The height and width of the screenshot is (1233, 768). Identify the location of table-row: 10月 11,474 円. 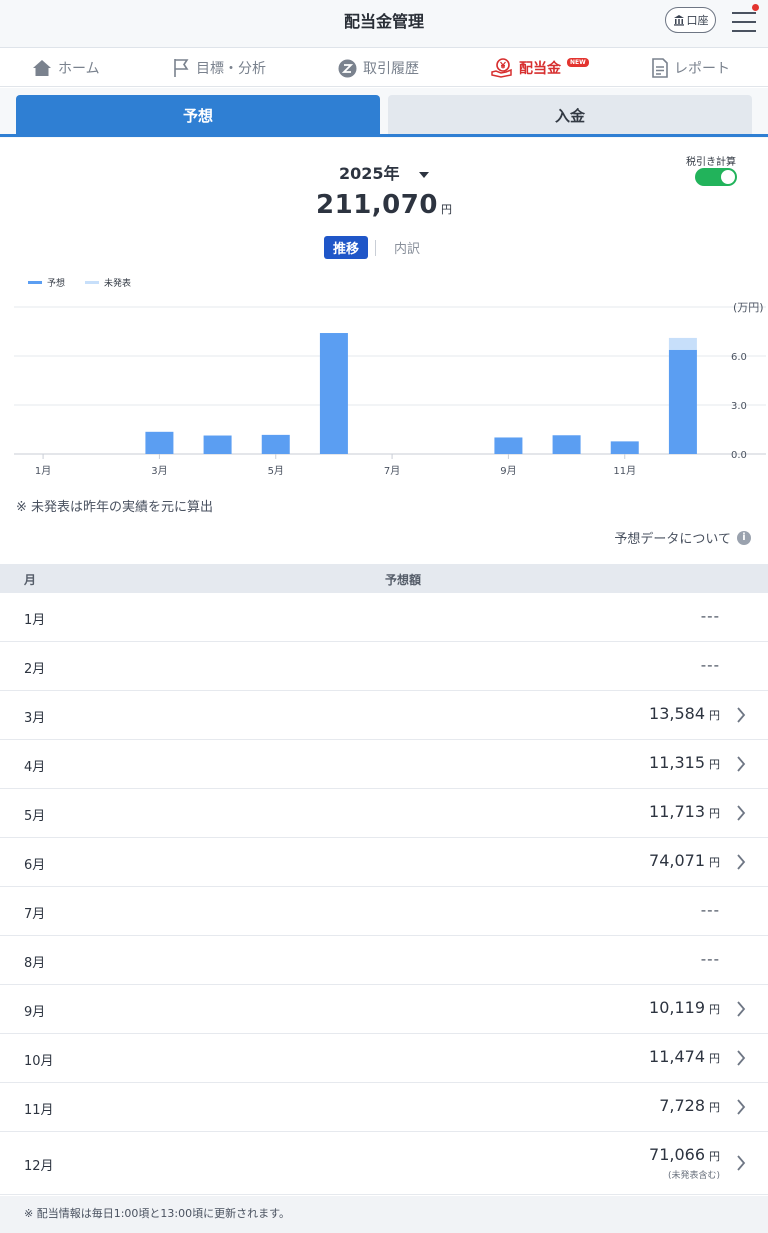
(384, 1058).